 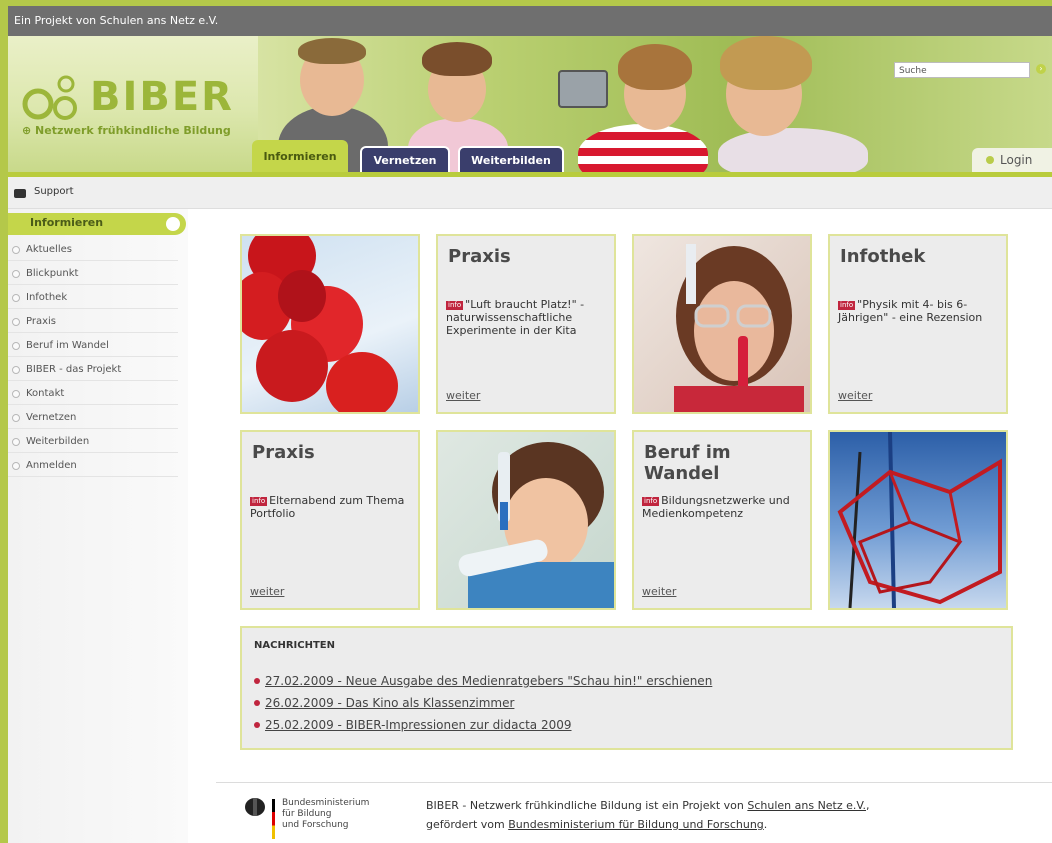 I want to click on boy-pipette-image-tile, so click(x=526, y=520).